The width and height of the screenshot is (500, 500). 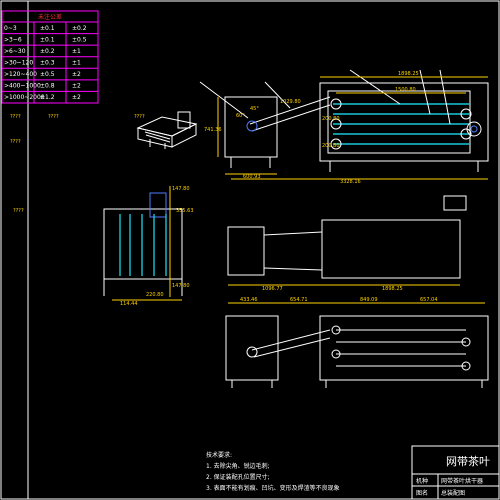 I want to click on title-block: 网带茶叶 机种 网带茶叶烘干器 图名 总装配图, so click(x=455, y=472).